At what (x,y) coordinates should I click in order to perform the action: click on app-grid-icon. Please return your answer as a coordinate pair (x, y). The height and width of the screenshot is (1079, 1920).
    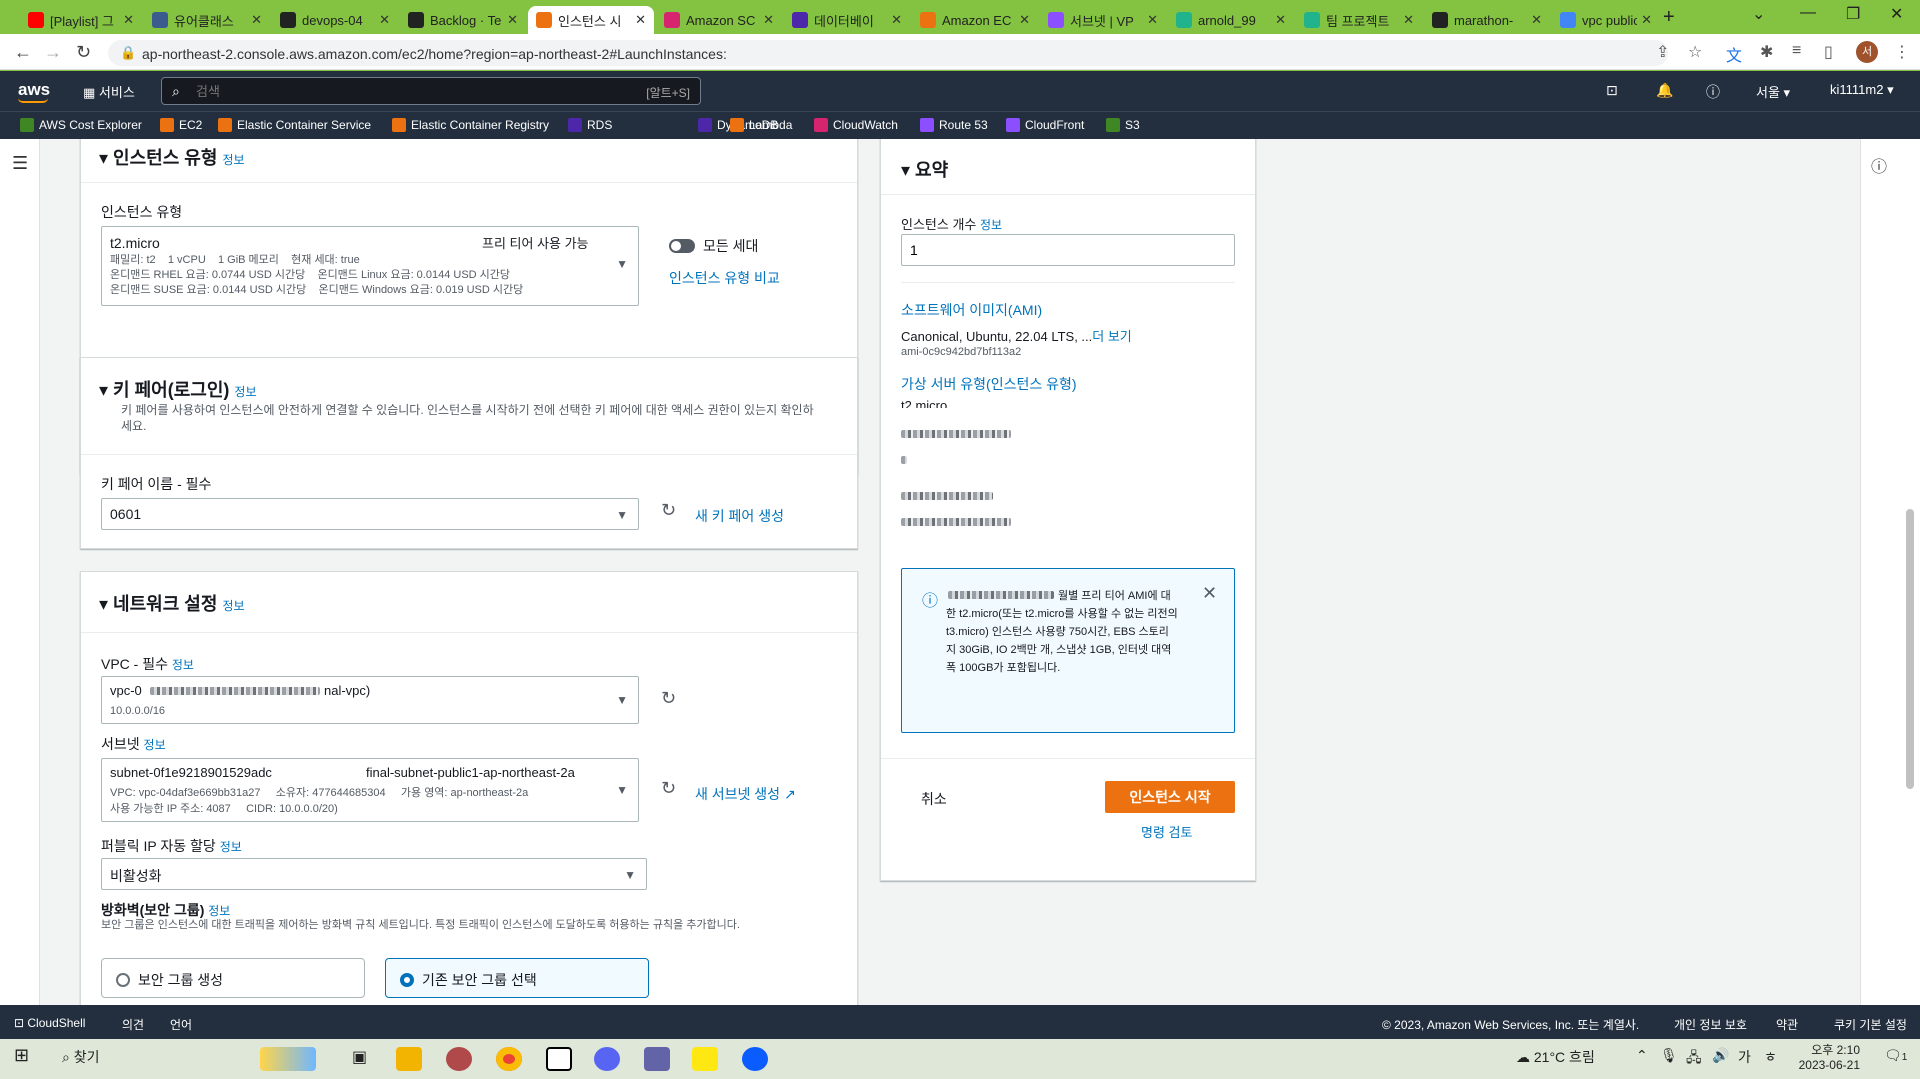
    Looking at the image, I should click on (657, 1059).